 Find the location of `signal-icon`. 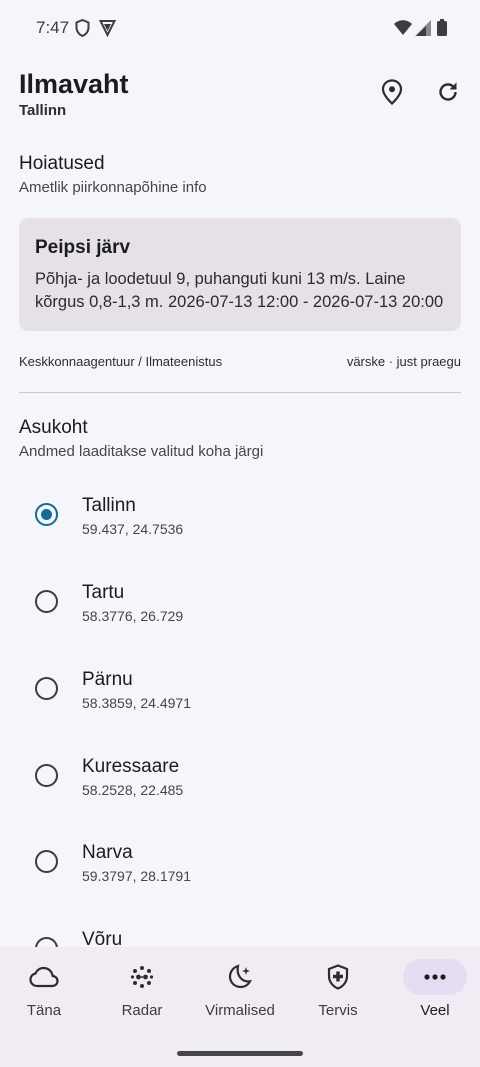

signal-icon is located at coordinates (423, 30).